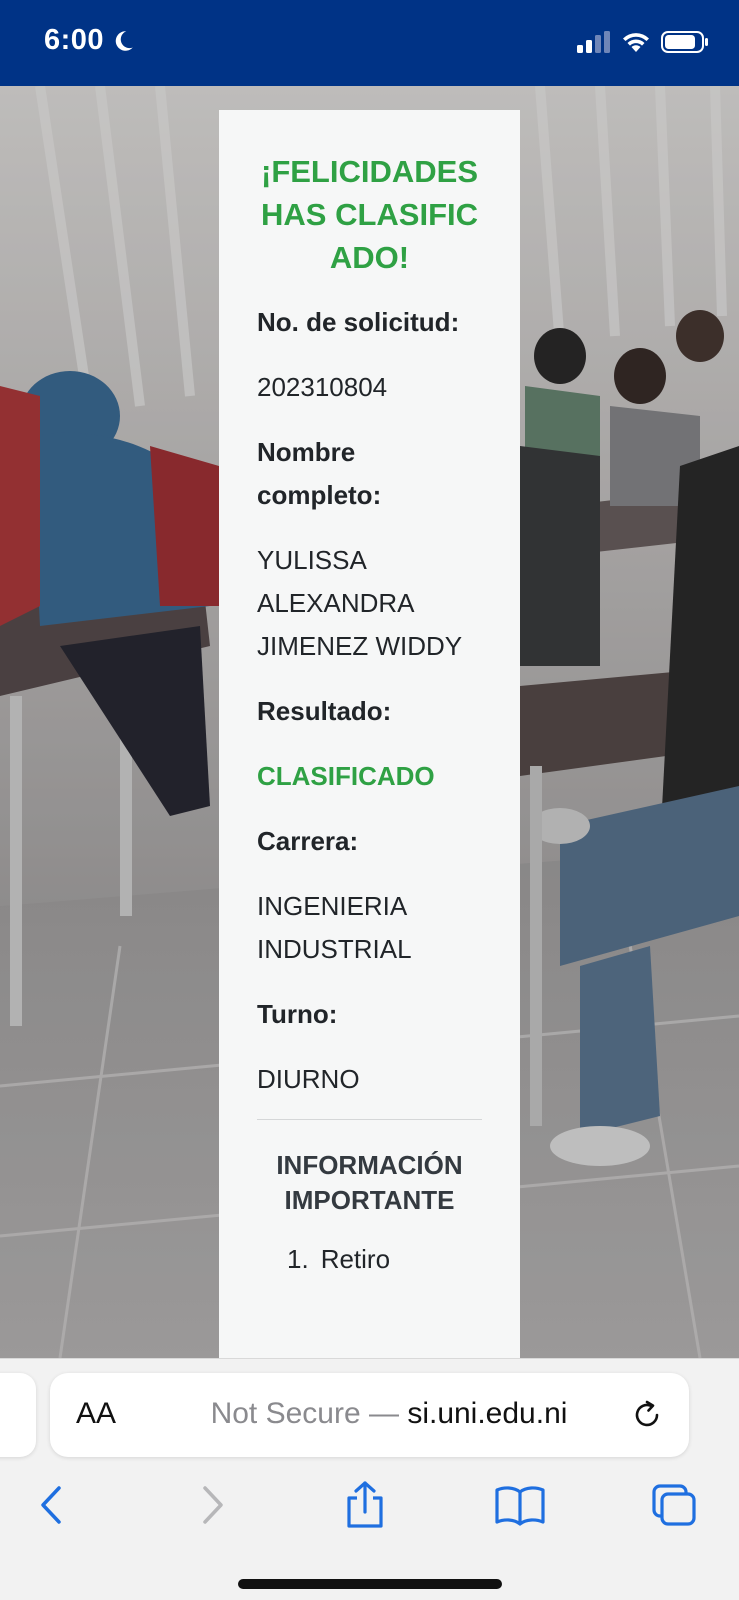 The width and height of the screenshot is (739, 1600). What do you see at coordinates (358, 322) in the screenshot?
I see `application-number-label: No. de solicitud:` at bounding box center [358, 322].